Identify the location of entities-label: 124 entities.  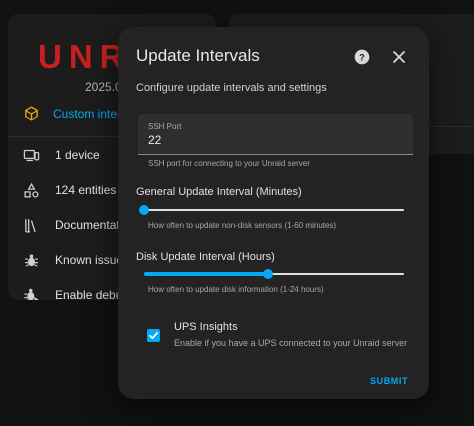
(86, 190).